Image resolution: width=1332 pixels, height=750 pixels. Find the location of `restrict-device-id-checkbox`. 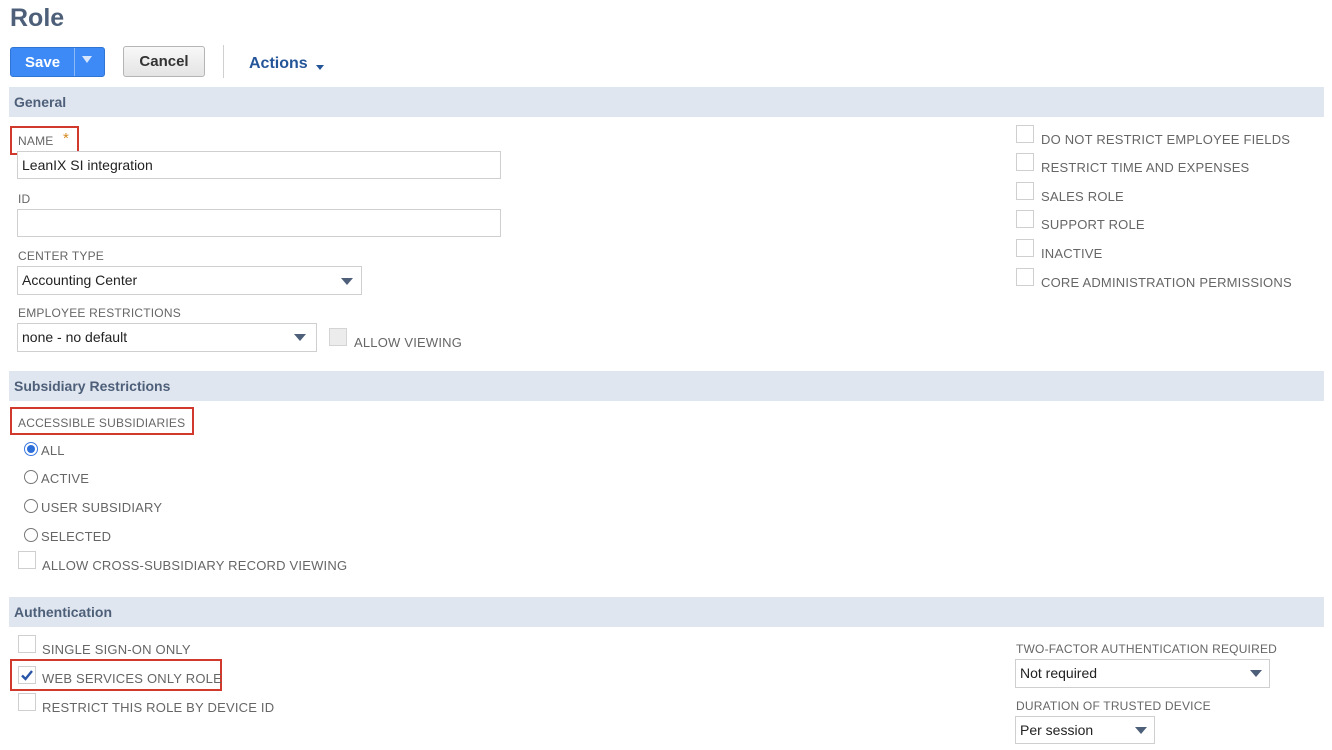

restrict-device-id-checkbox is located at coordinates (27, 702).